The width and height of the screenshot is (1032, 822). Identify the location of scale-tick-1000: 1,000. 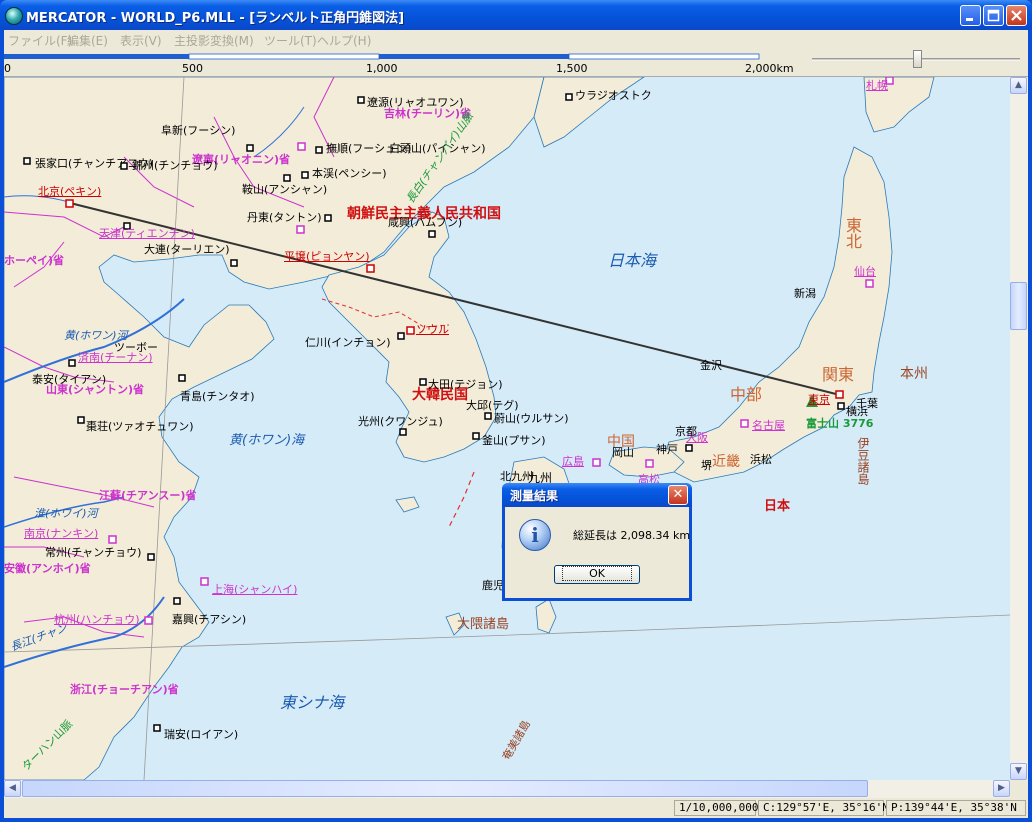
(382, 68).